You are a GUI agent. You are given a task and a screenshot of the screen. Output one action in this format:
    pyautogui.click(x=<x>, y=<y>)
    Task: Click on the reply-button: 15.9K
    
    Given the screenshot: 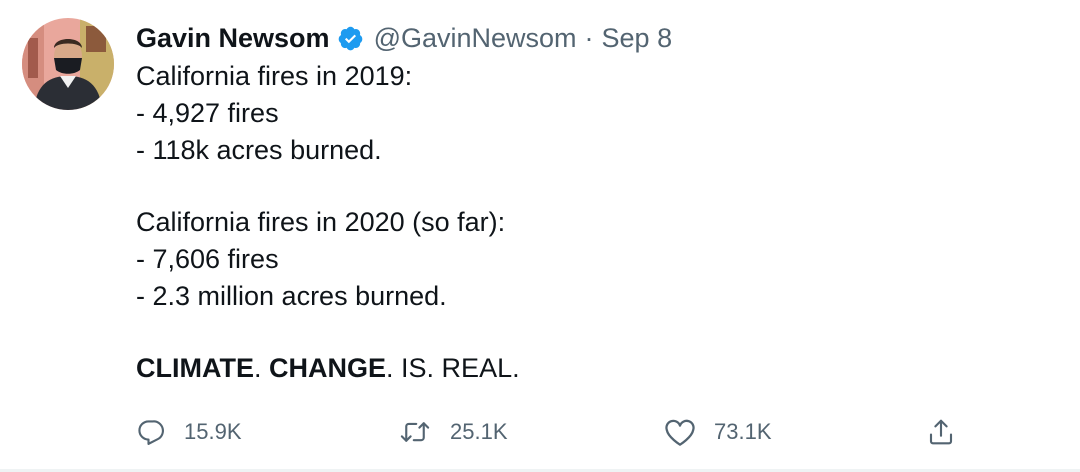 What is the action you would take?
    pyautogui.click(x=189, y=432)
    